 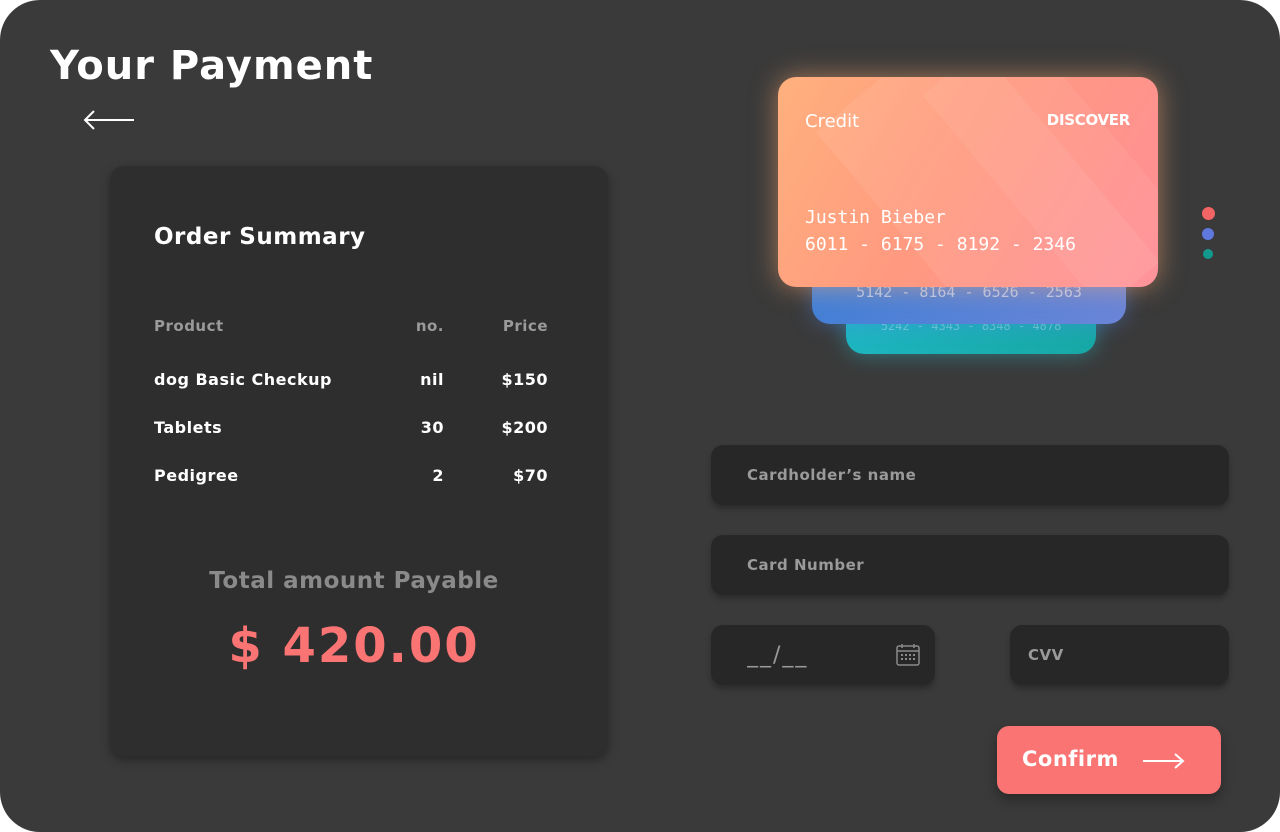 What do you see at coordinates (354, 581) in the screenshot?
I see `total-label: Total amount Payable` at bounding box center [354, 581].